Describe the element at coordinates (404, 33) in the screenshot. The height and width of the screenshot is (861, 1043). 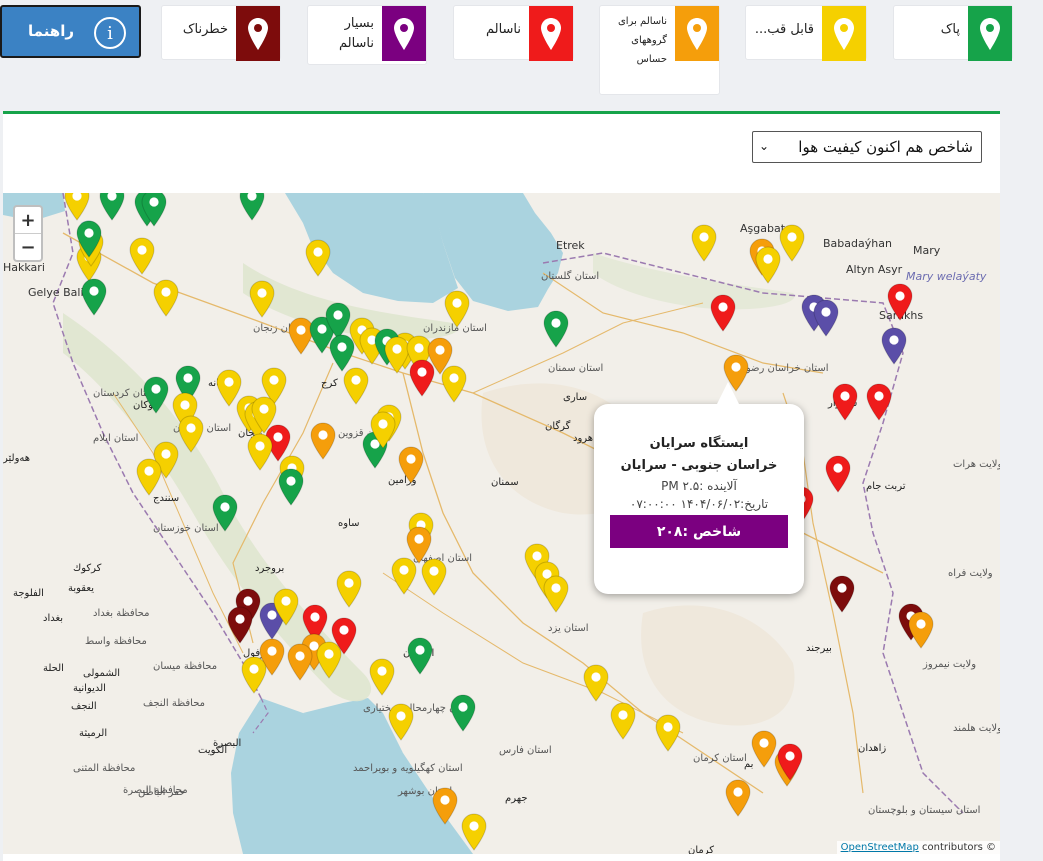
I see `legend-swatch-very-unhealthy` at that location.